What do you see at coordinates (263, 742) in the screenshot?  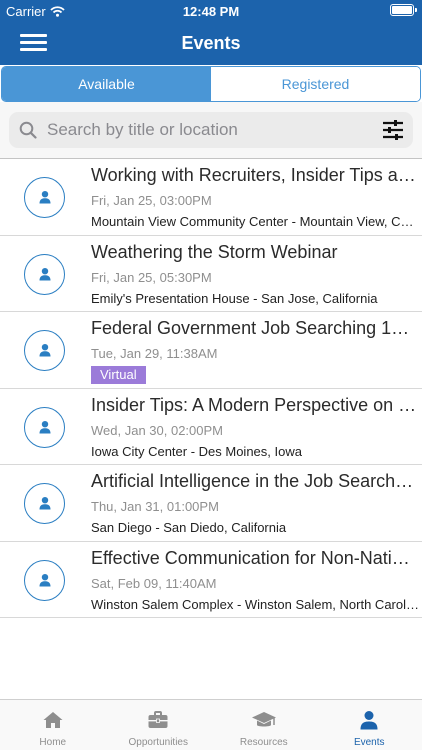 I see `tab-label: Resources` at bounding box center [263, 742].